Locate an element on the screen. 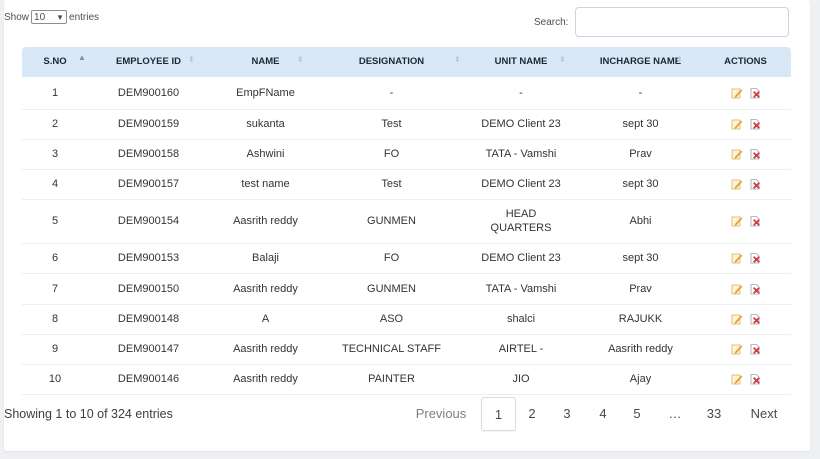 The height and width of the screenshot is (459, 820). entries-select: 10 ▼ is located at coordinates (49, 17).